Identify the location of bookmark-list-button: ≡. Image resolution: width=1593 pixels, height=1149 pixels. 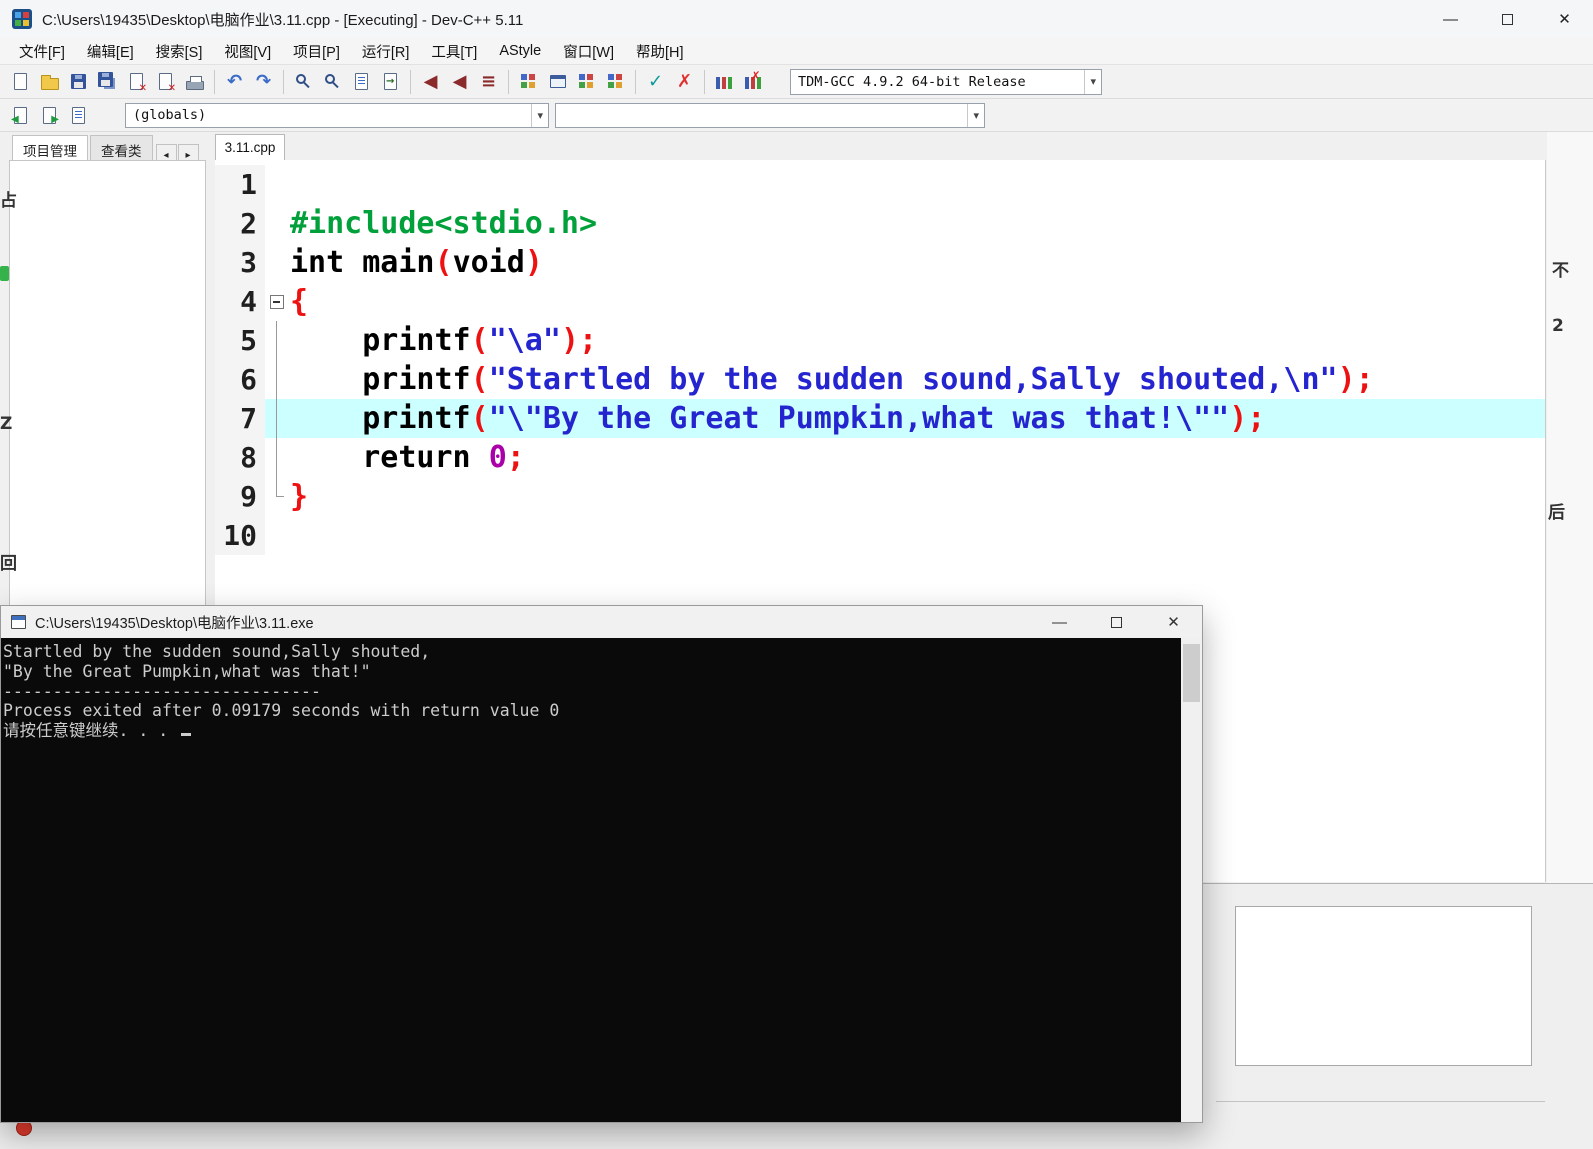
(488, 82).